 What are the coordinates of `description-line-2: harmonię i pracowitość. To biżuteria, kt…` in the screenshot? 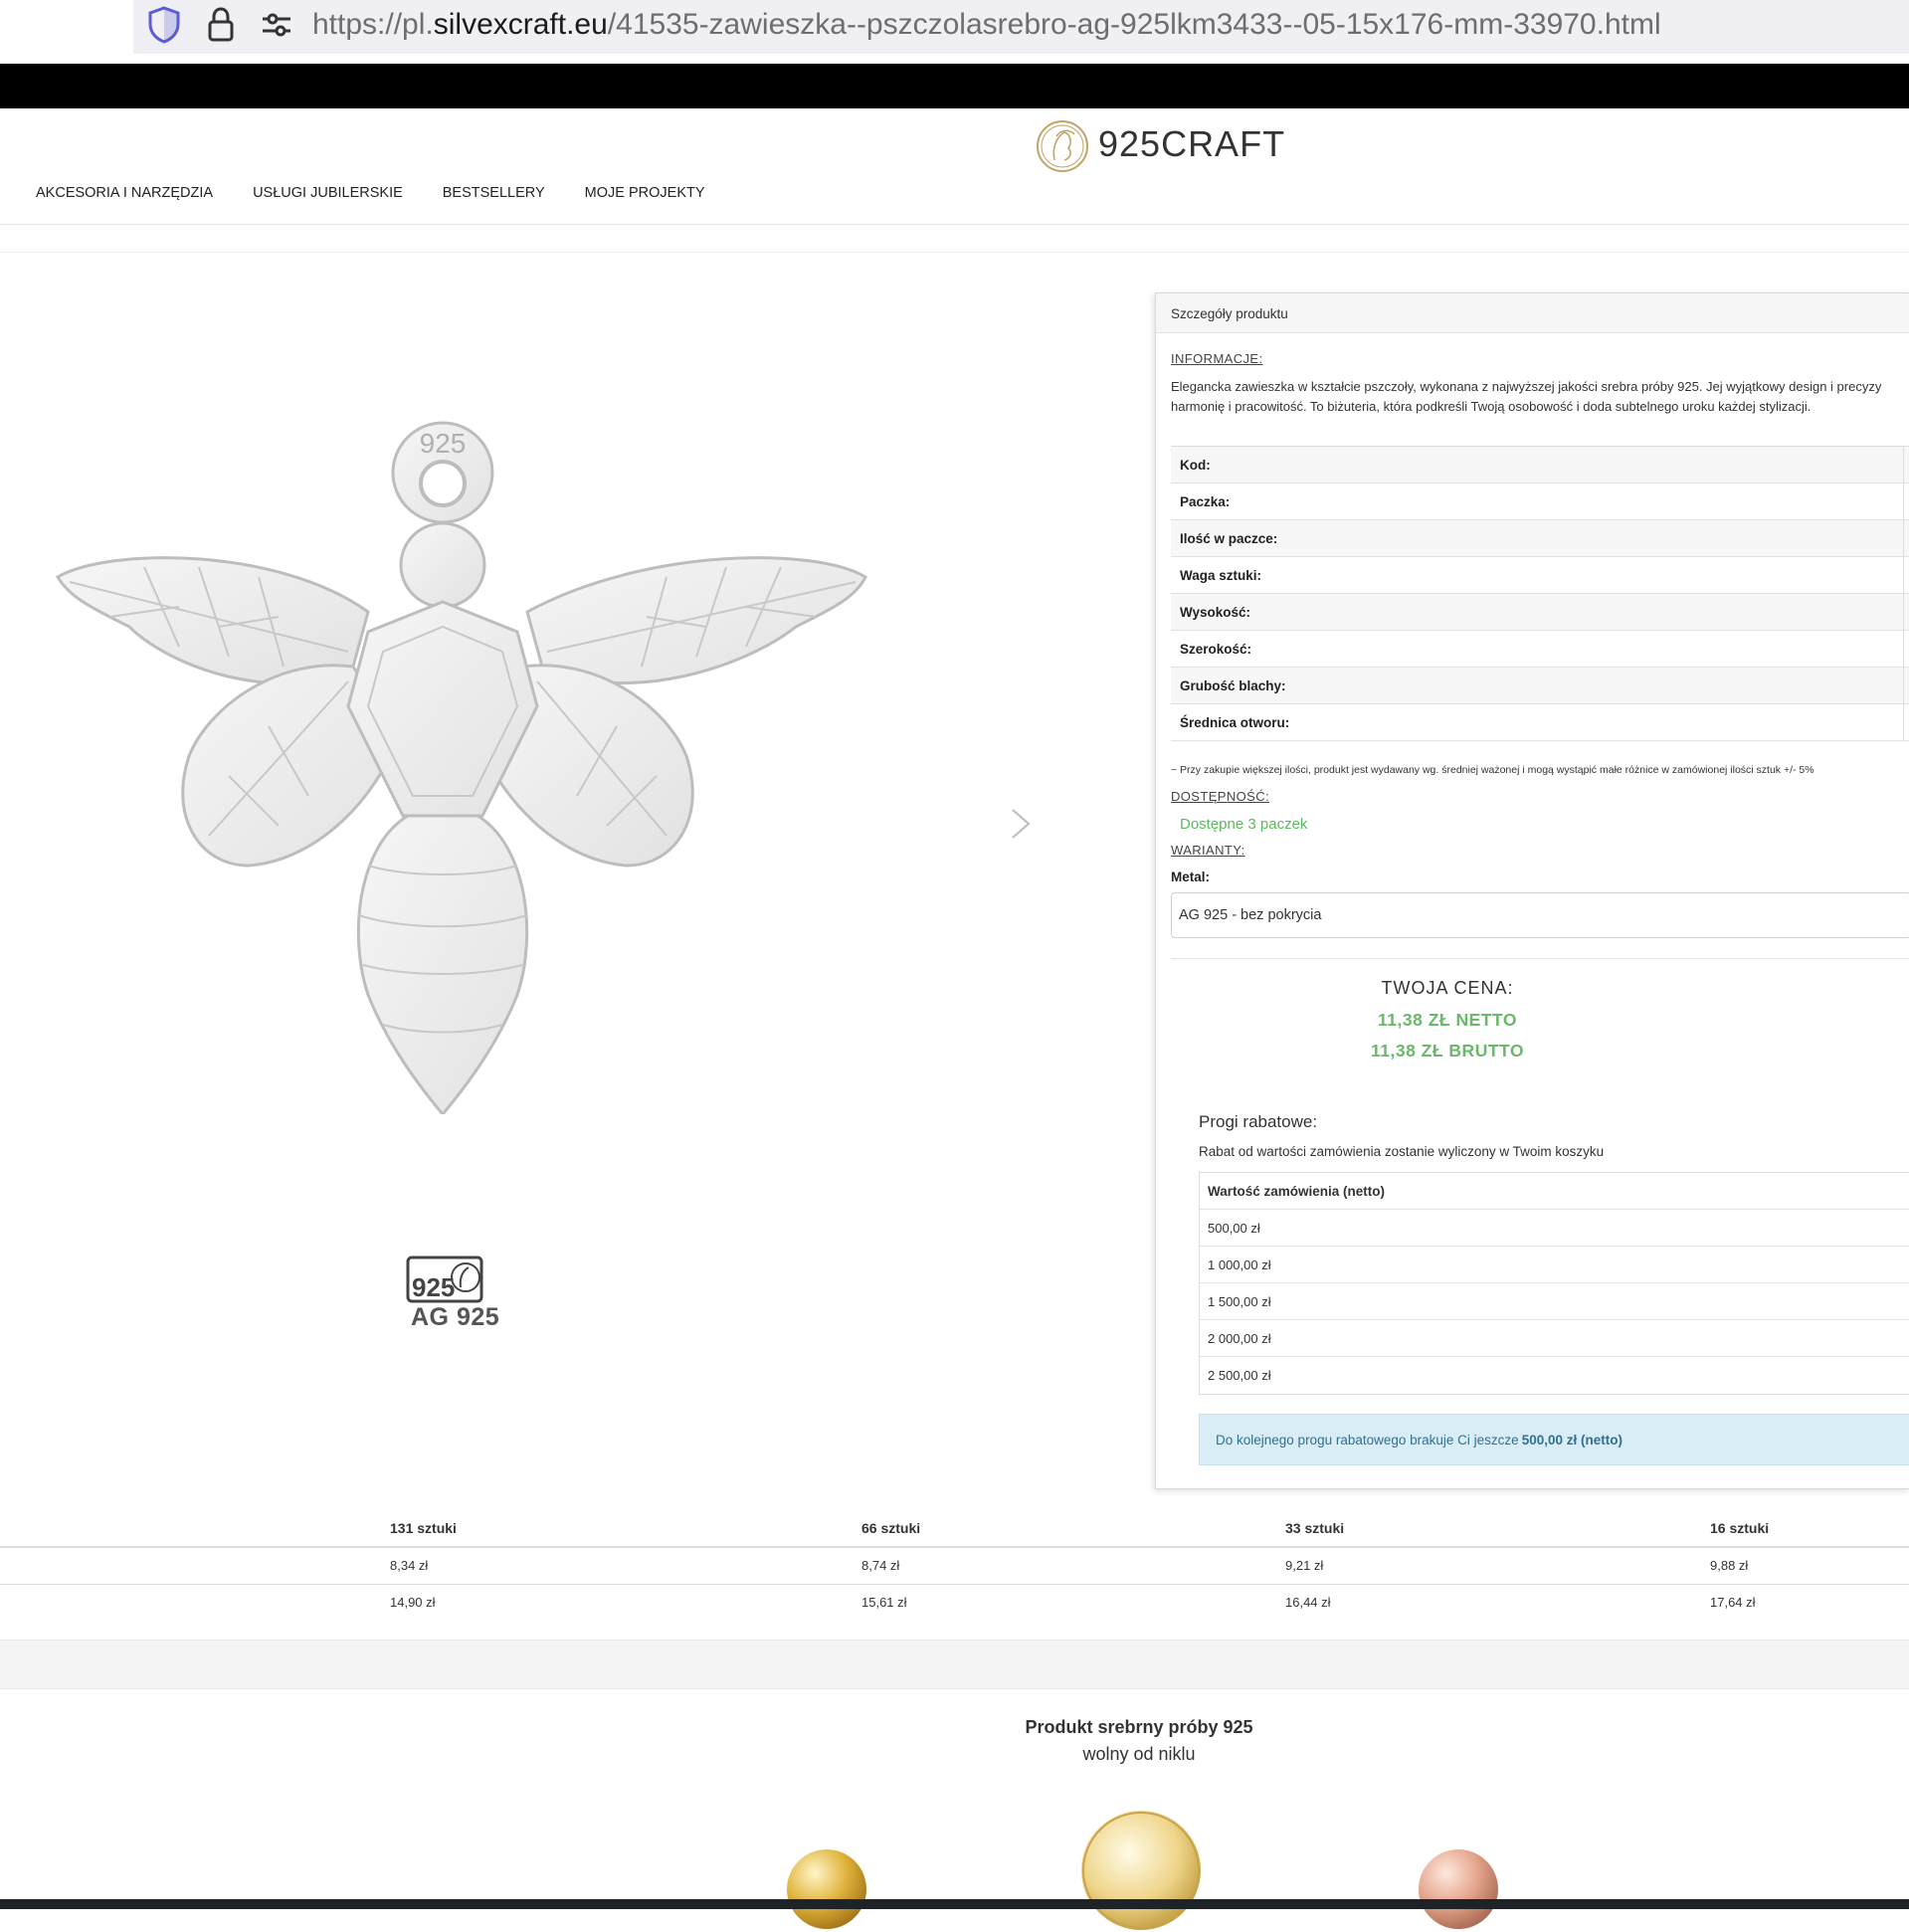 It's located at (1491, 406).